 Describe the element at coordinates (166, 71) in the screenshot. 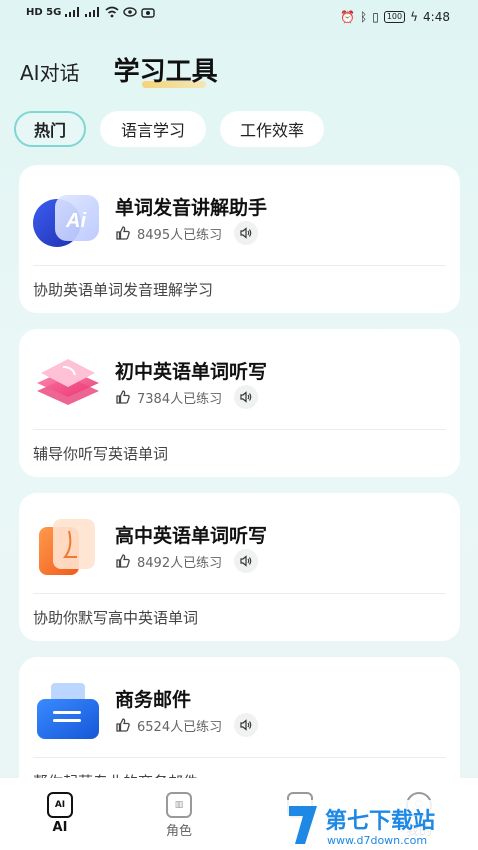

I see `tab-learning-tools: 学习工具` at that location.